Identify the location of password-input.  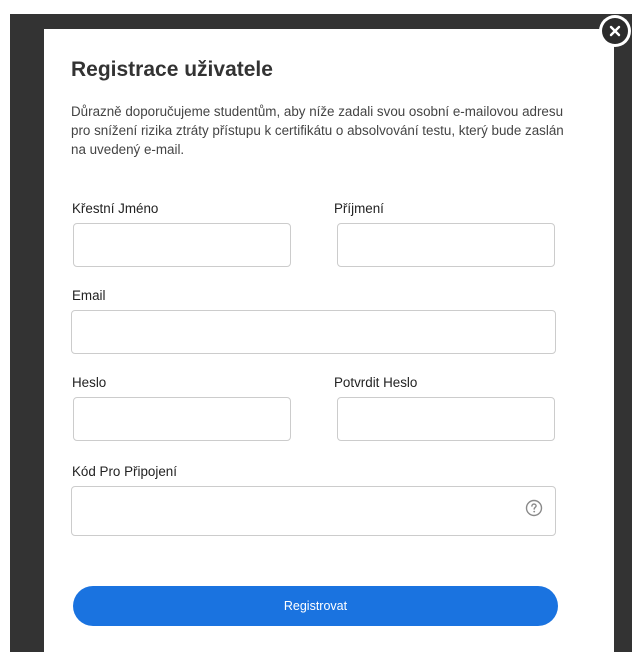
(182, 419).